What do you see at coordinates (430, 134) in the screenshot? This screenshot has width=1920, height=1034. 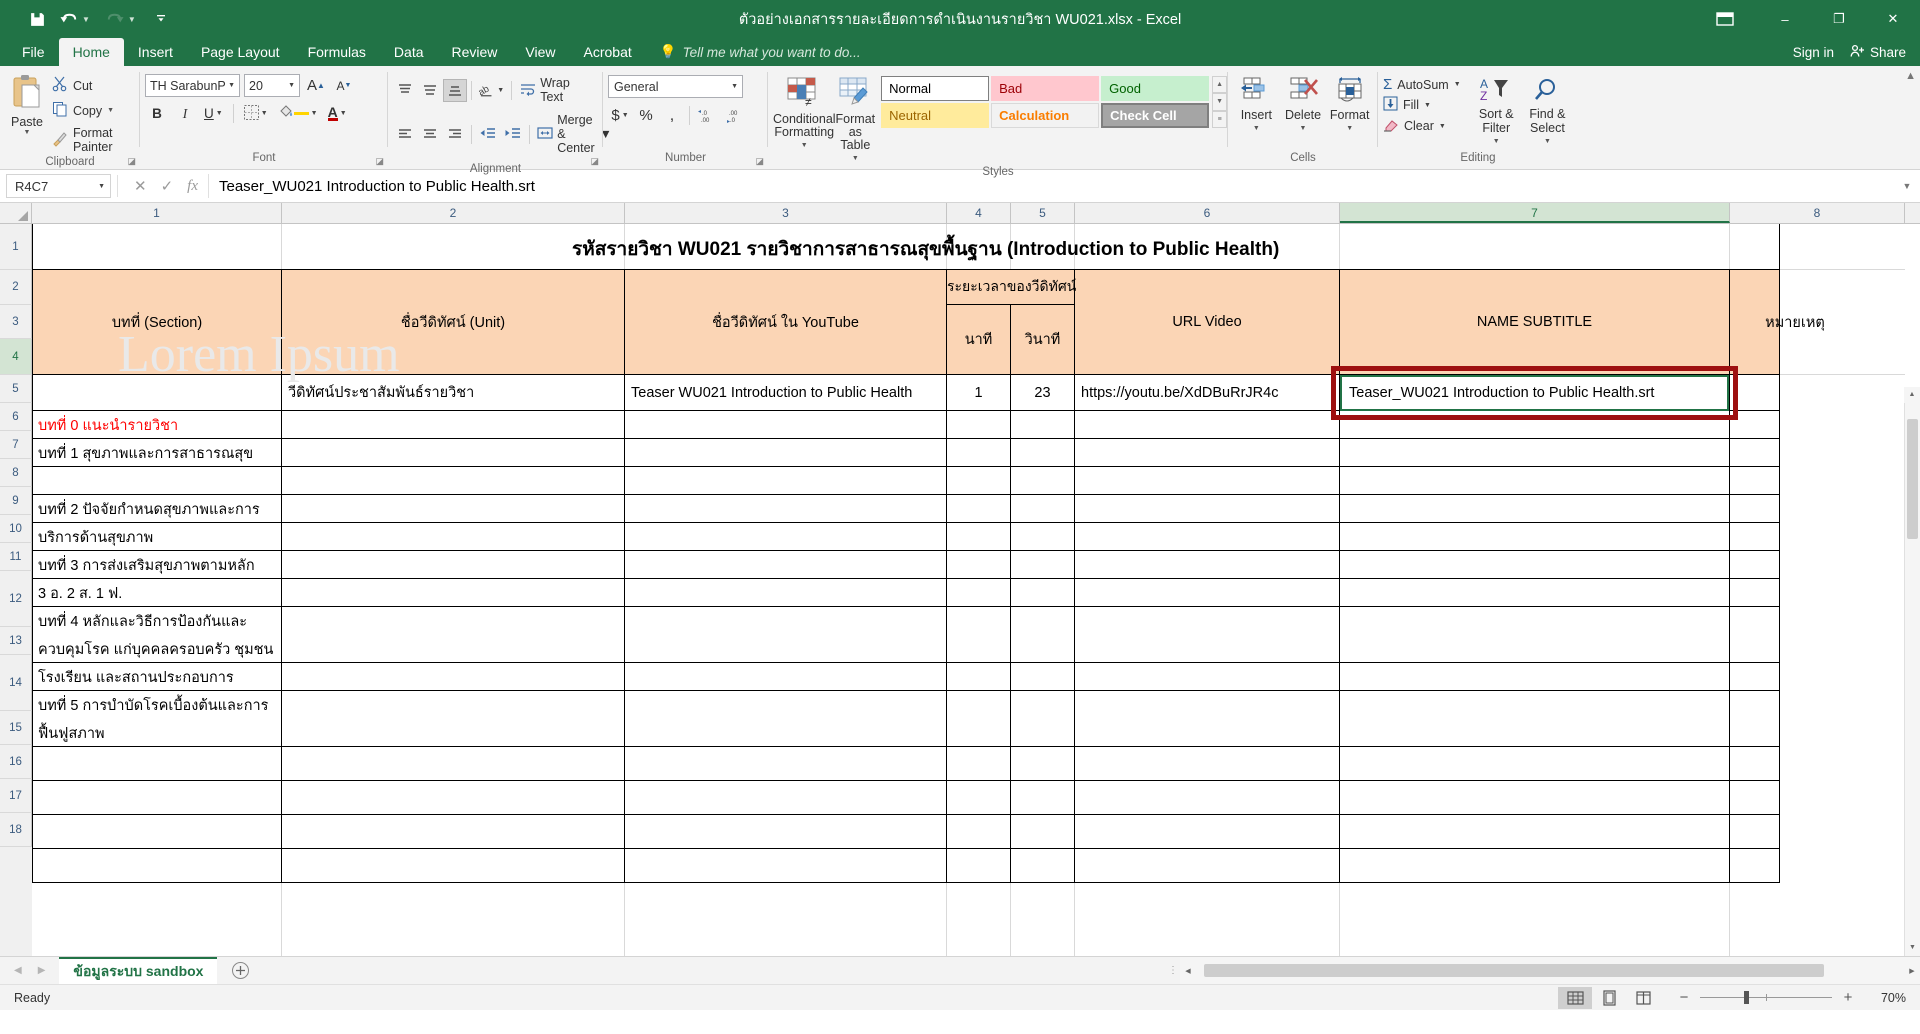 I see `align-center-button` at bounding box center [430, 134].